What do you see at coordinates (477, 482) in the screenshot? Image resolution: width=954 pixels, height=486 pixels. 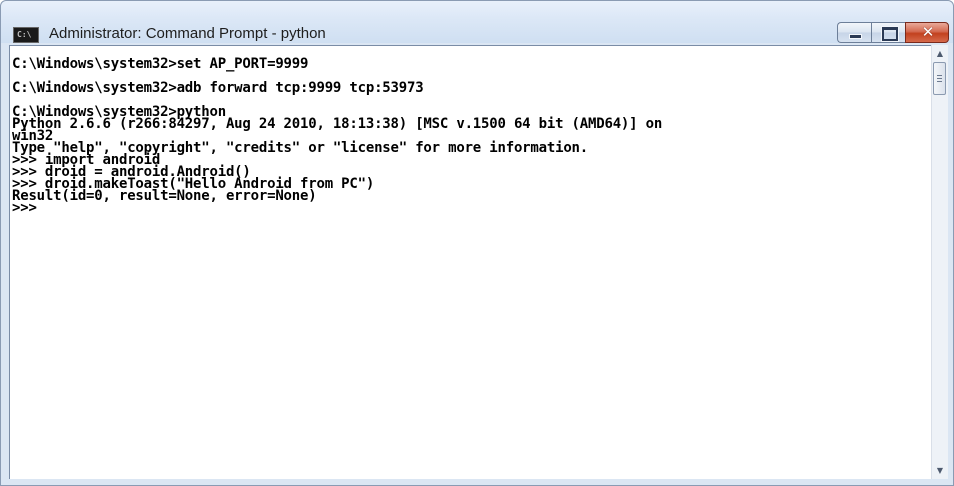 I see `window-border-bottom` at bounding box center [477, 482].